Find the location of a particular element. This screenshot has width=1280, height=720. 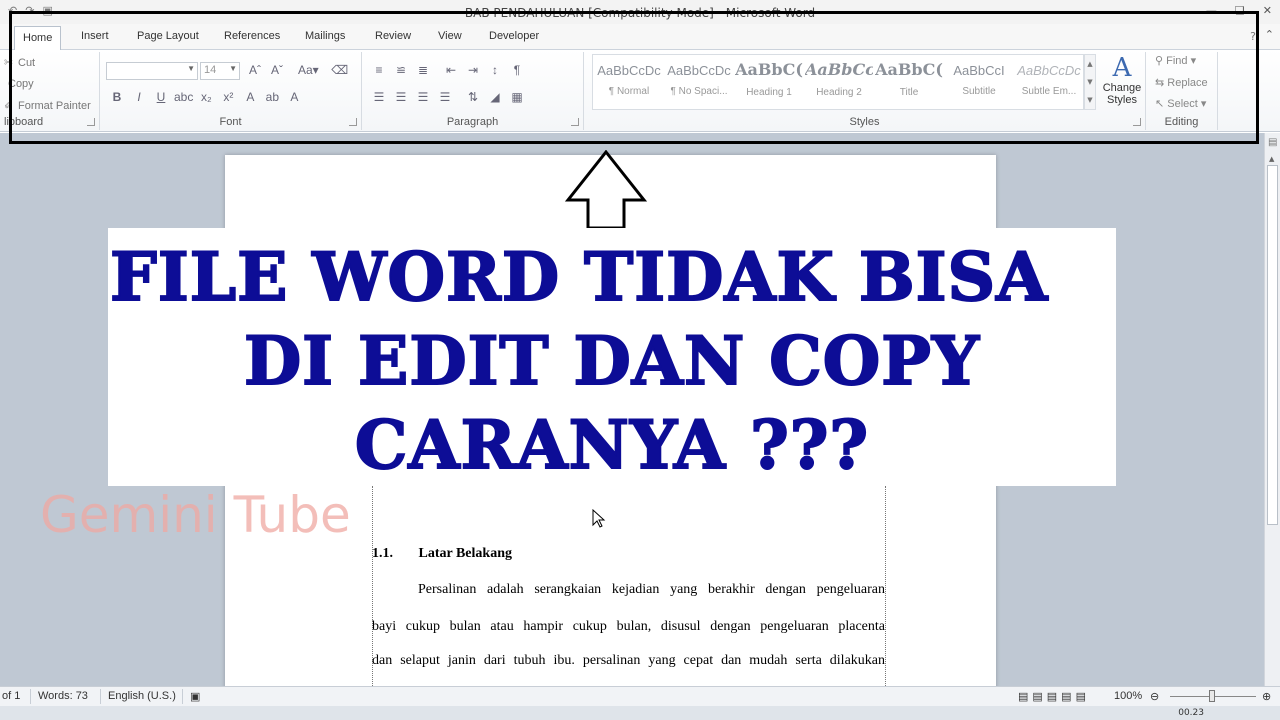

zoom-level: 100% is located at coordinates (1128, 696).